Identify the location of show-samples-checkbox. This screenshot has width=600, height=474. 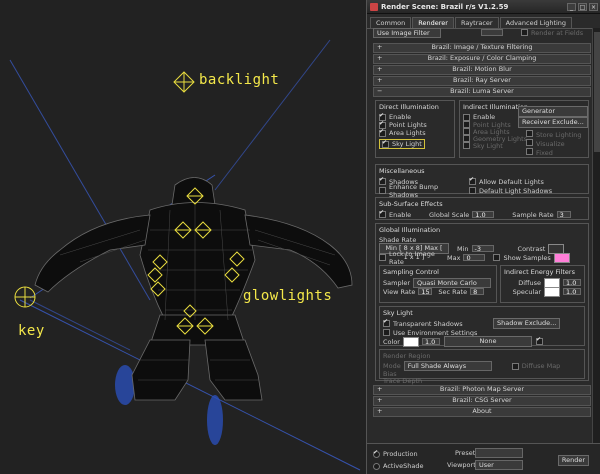
(497, 257).